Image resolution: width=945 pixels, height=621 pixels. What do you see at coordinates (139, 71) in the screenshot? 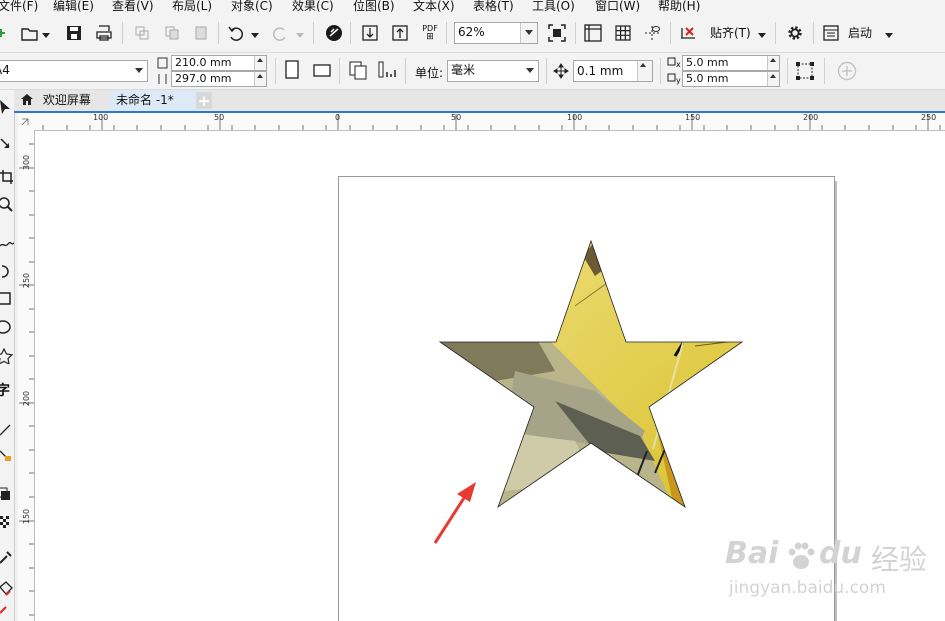
I see `paper-size-dropdown-arrow` at bounding box center [139, 71].